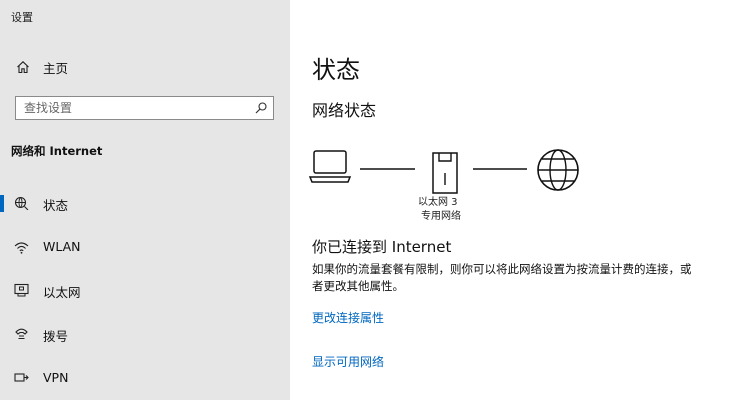  I want to click on status-icon, so click(21, 203).